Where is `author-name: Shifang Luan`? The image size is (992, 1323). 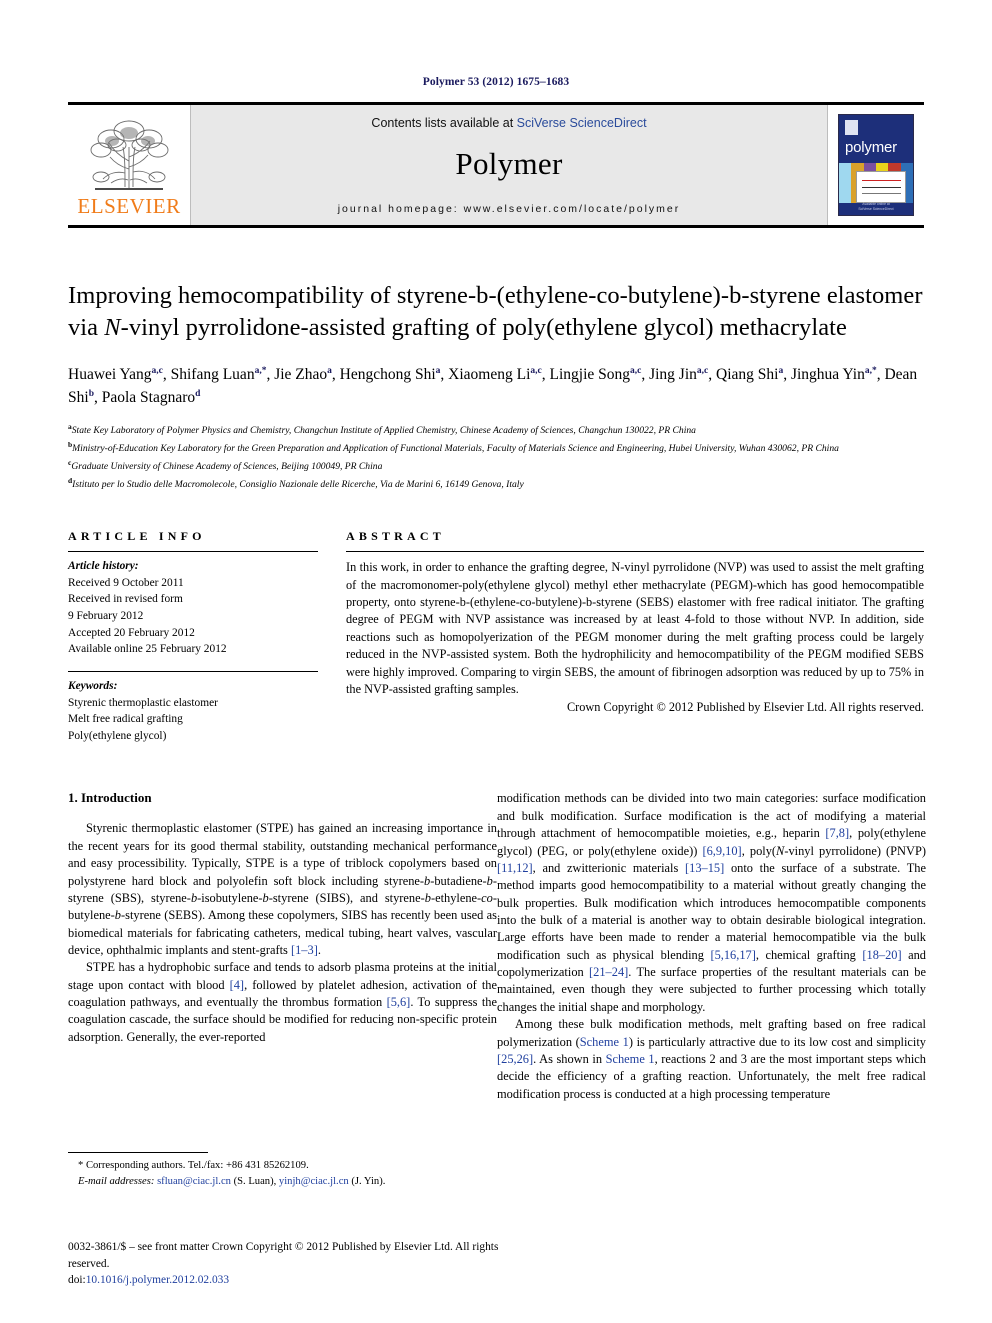 author-name: Shifang Luan is located at coordinates (212, 374).